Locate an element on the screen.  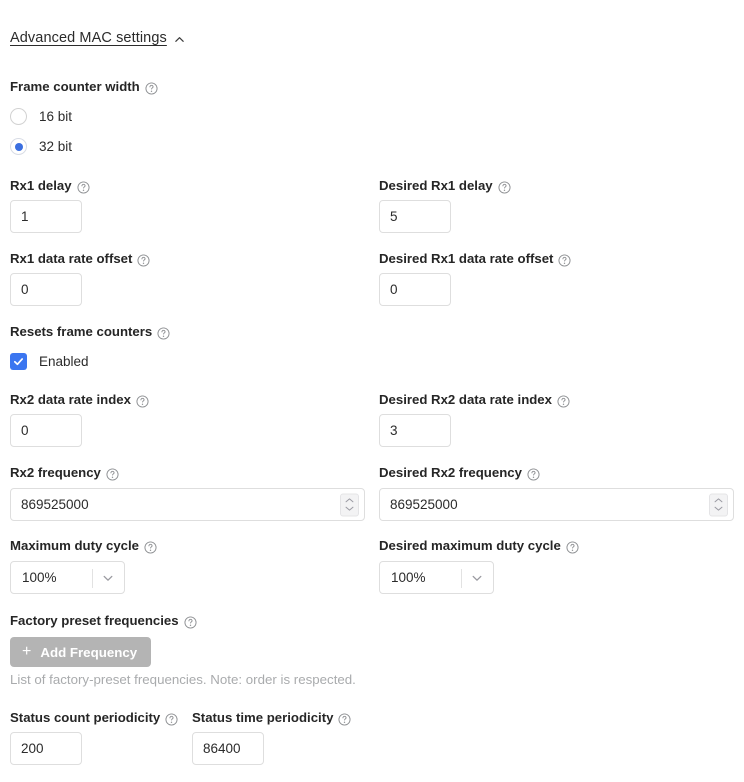
status-count-periodicity-input is located at coordinates (46, 748).